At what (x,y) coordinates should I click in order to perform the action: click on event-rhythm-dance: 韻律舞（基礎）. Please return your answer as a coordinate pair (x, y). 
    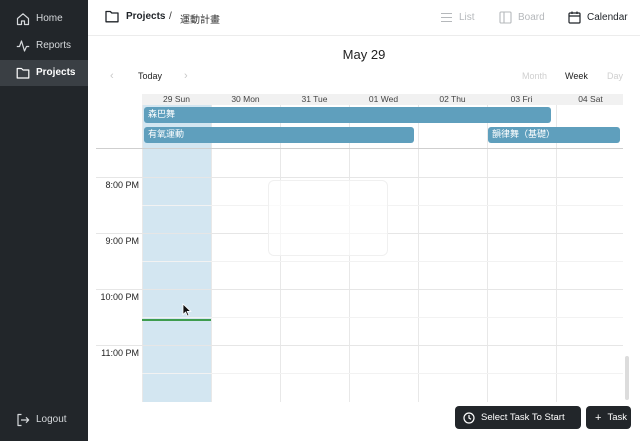
    Looking at the image, I should click on (554, 135).